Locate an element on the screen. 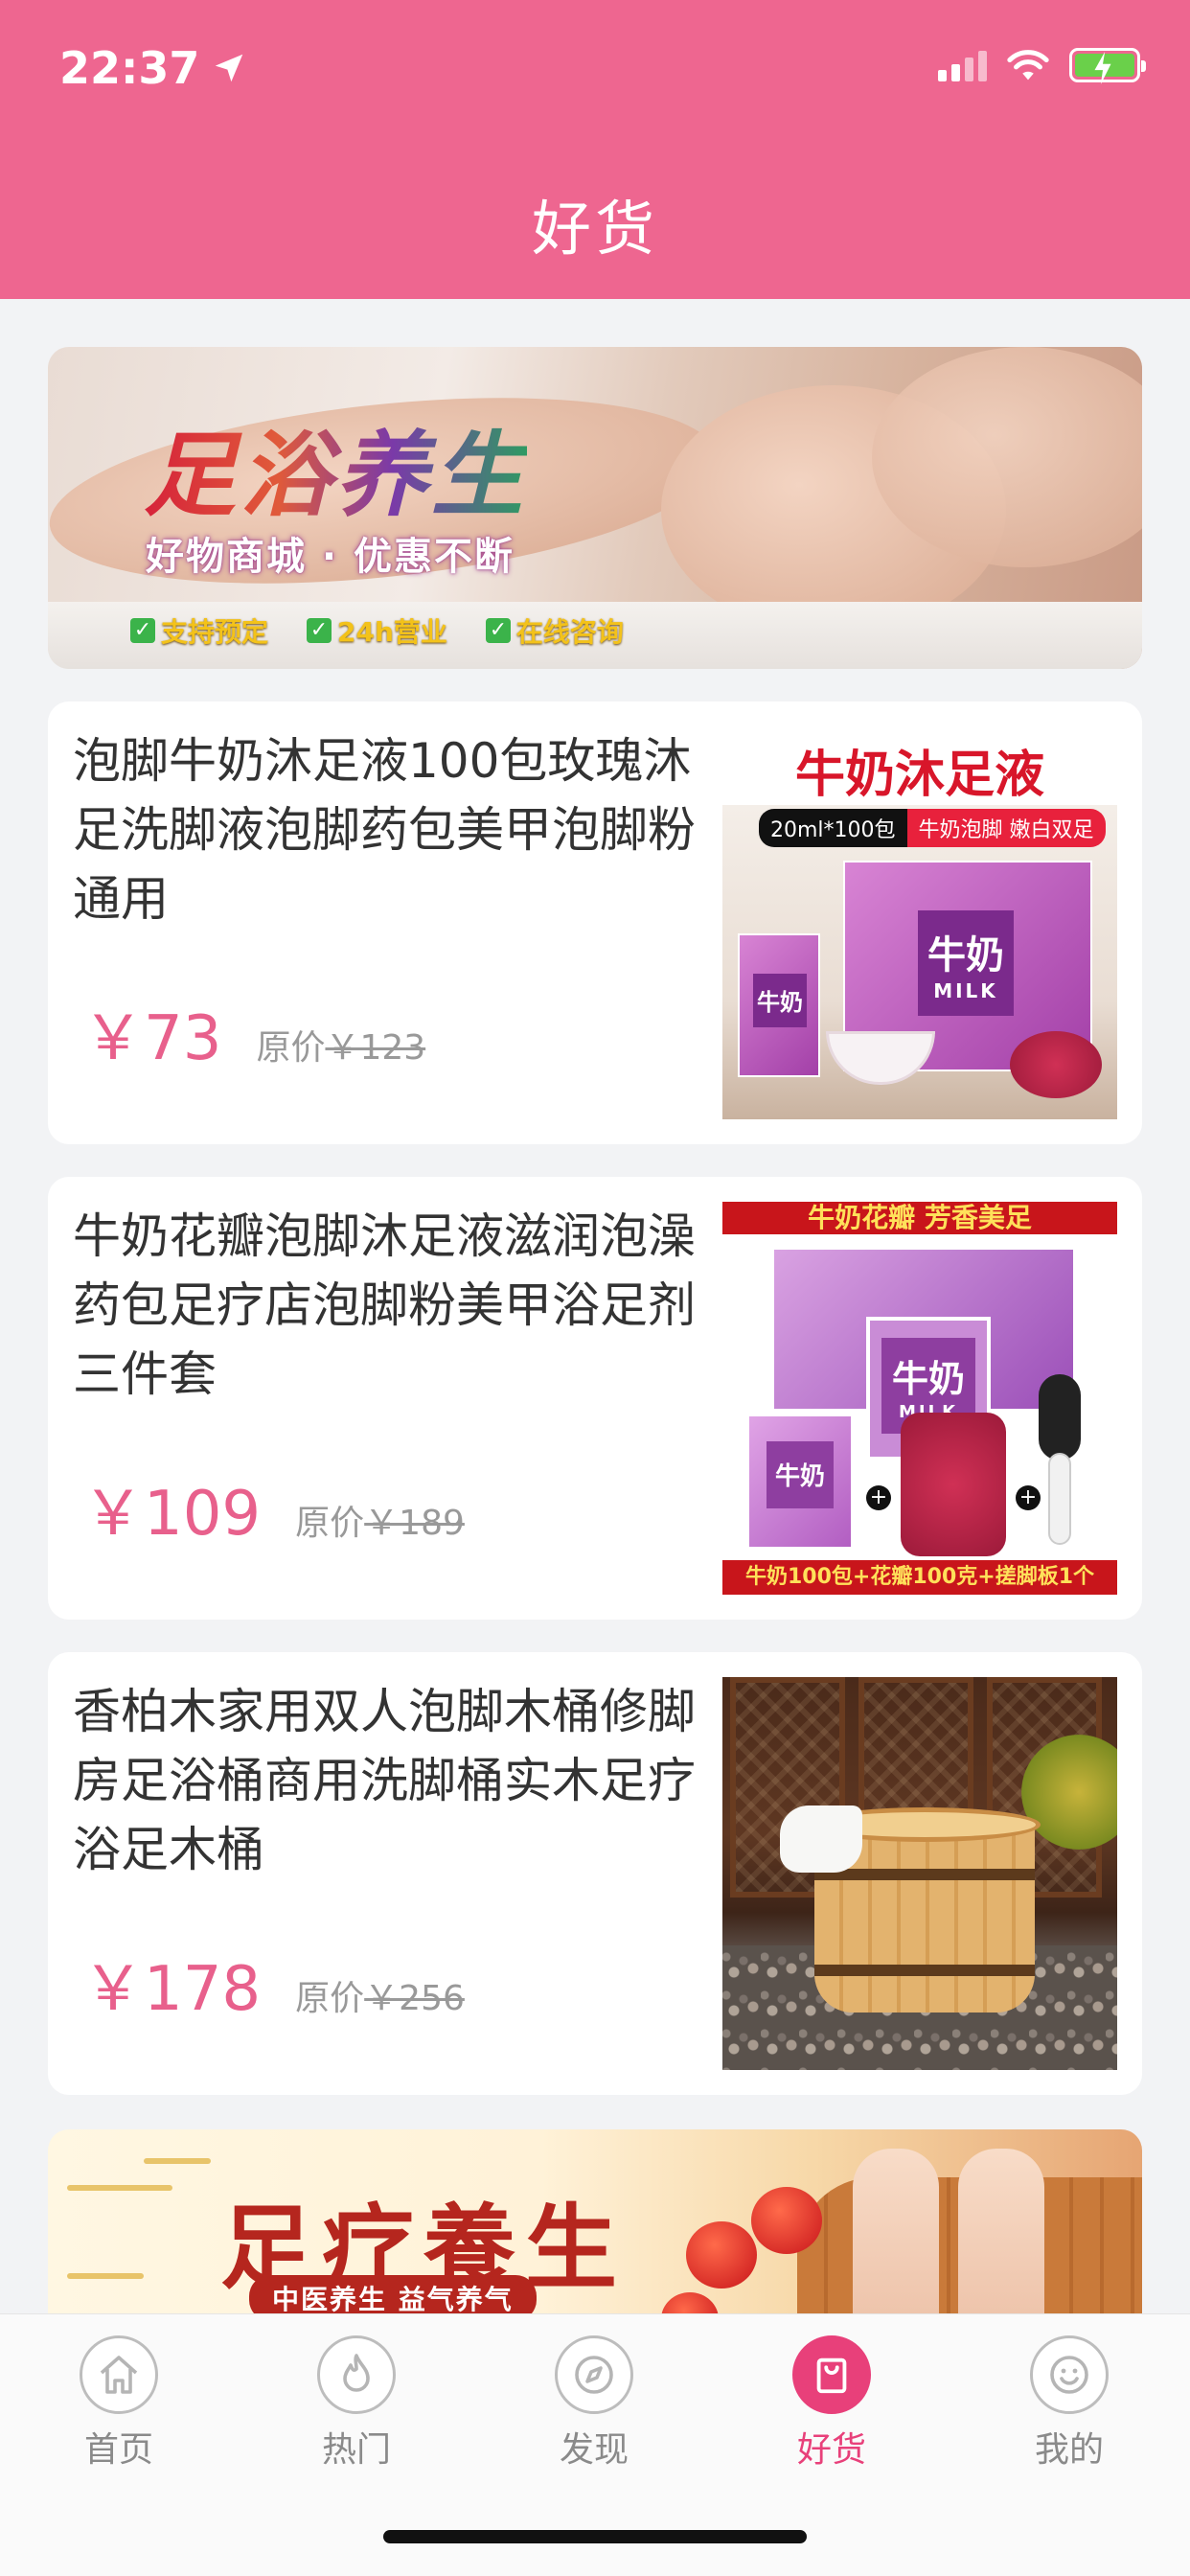  image-top-text: 牛奶花瓣 芳香美足 is located at coordinates (920, 1218).